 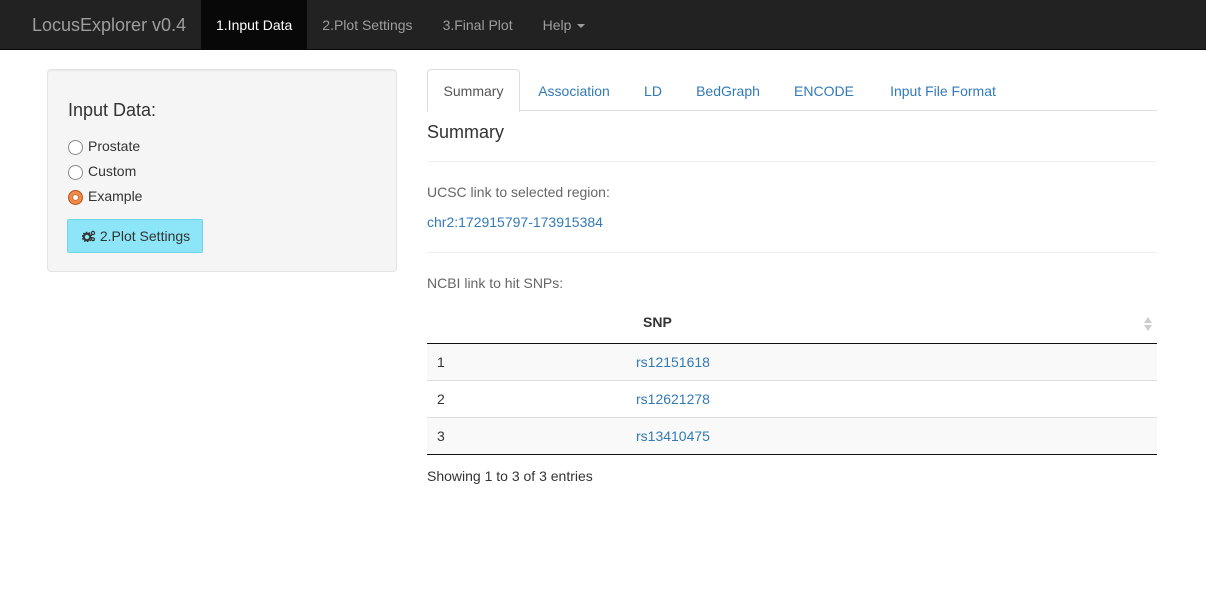 I want to click on radio-button-checked-icon, so click(x=75, y=197).